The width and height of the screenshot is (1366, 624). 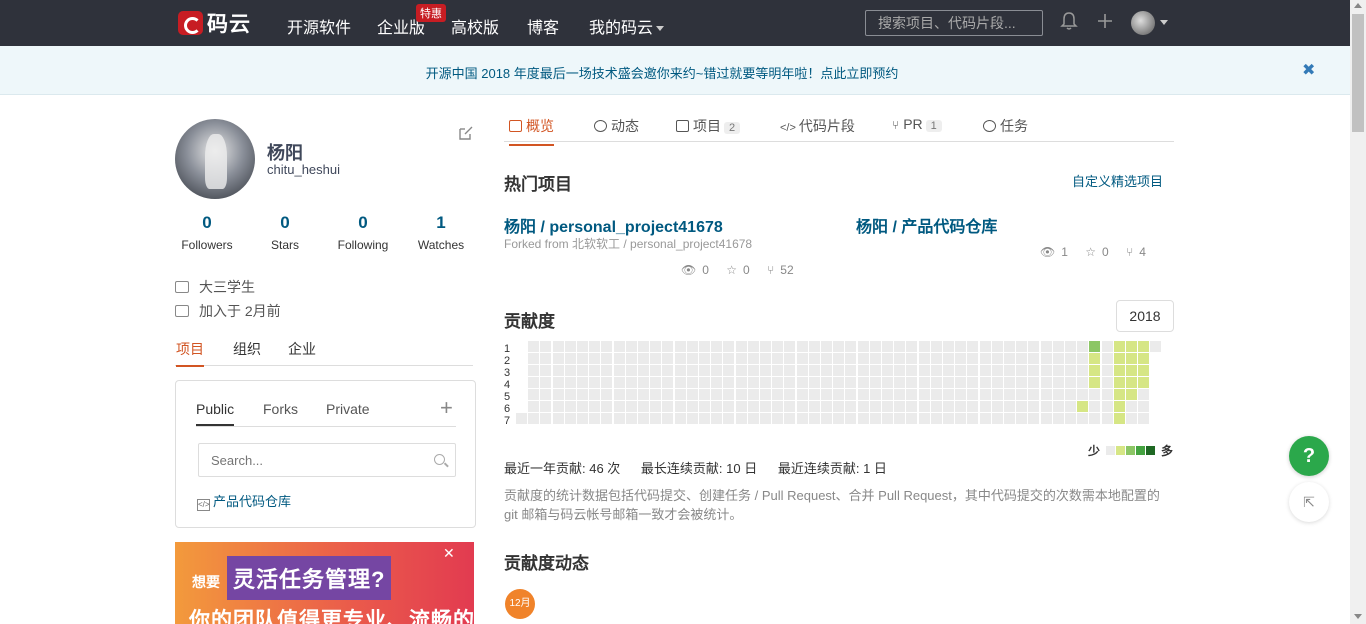 I want to click on scroll-up-arrow-icon, so click(x=1358, y=5).